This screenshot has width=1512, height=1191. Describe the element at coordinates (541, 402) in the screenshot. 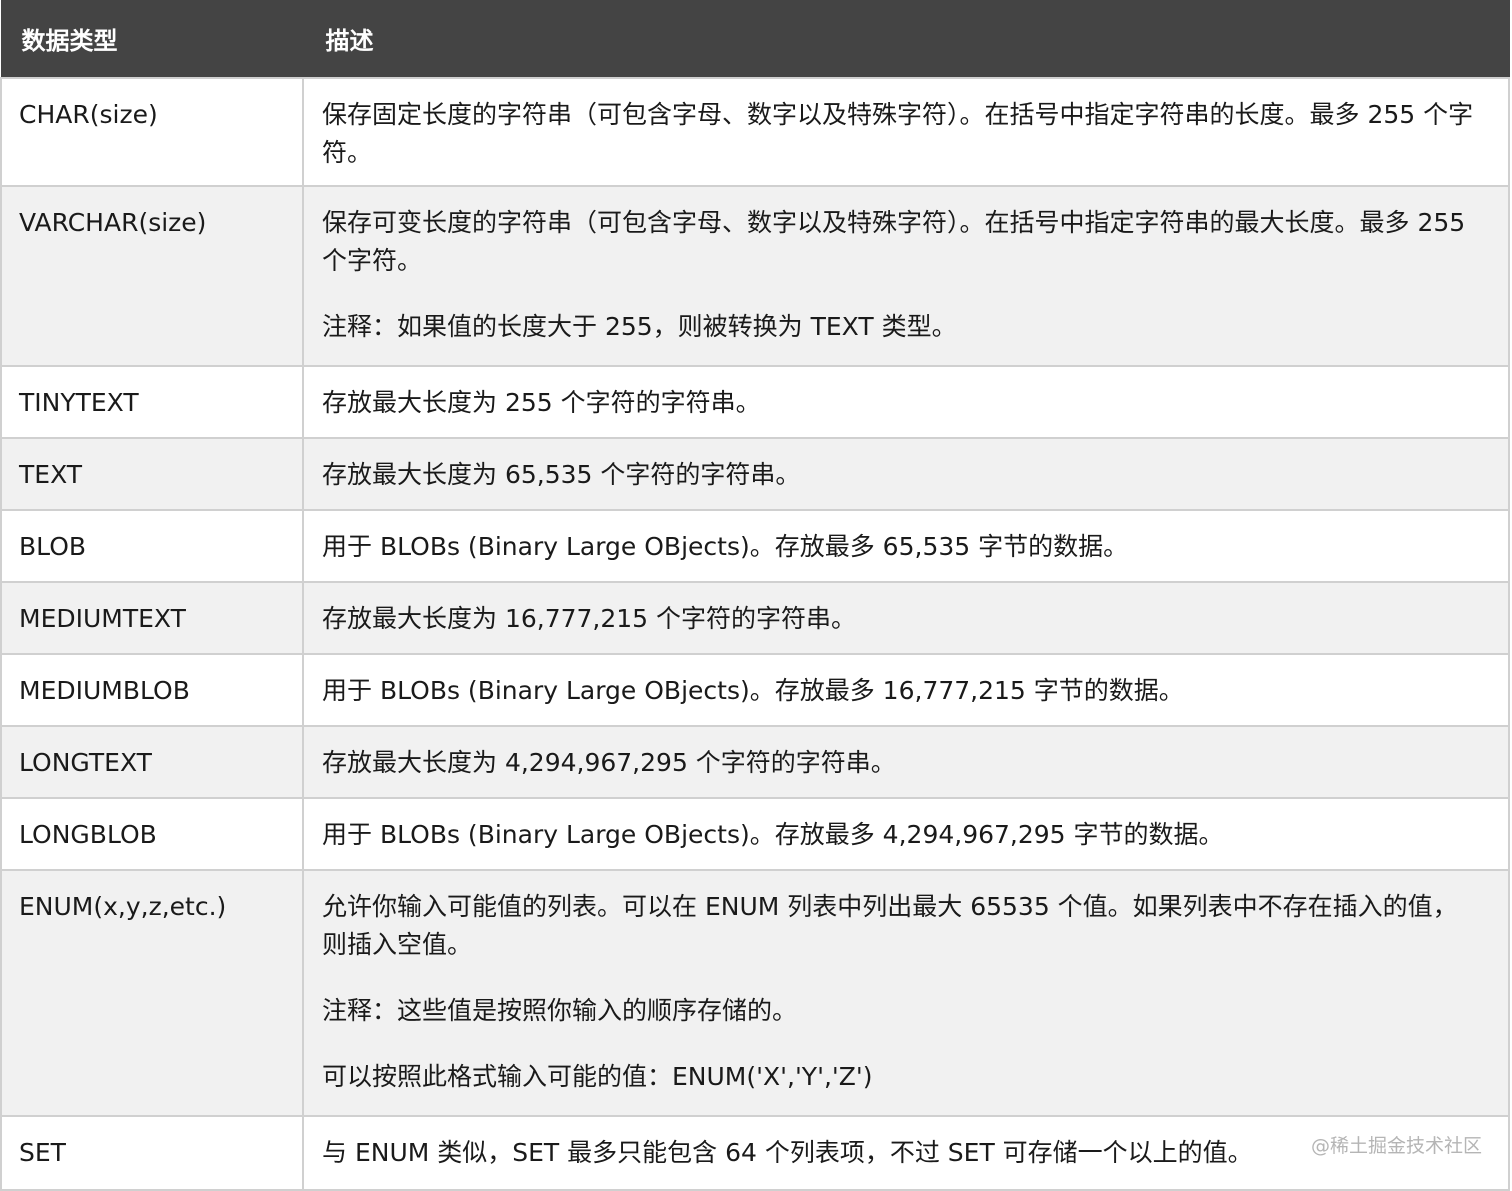

I see `description-text: 存放最大长度为 255 个字符的字符串。` at that location.